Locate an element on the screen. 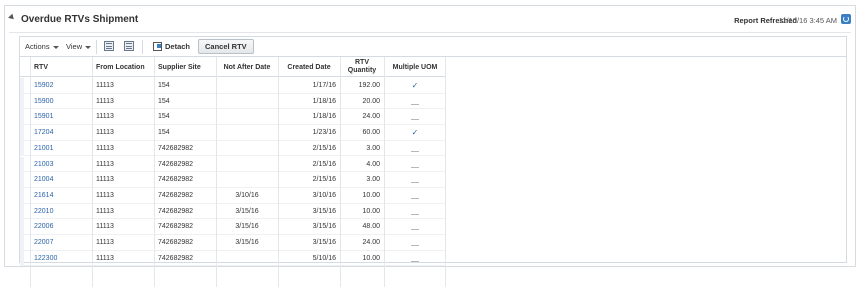 The image size is (862, 287). cell-multiple-uom: ✓ is located at coordinates (415, 133).